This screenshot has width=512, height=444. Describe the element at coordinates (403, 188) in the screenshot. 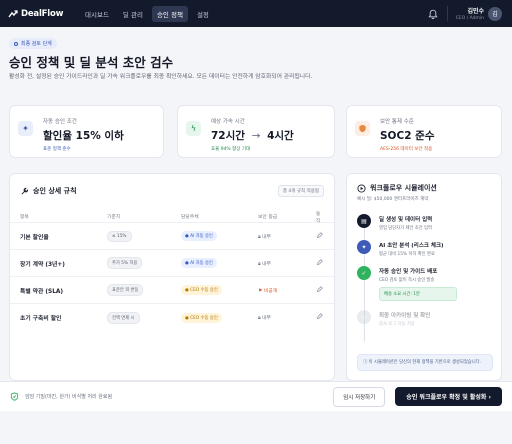

I see `workflow-title: 워크플로우 시뮬레이션` at that location.